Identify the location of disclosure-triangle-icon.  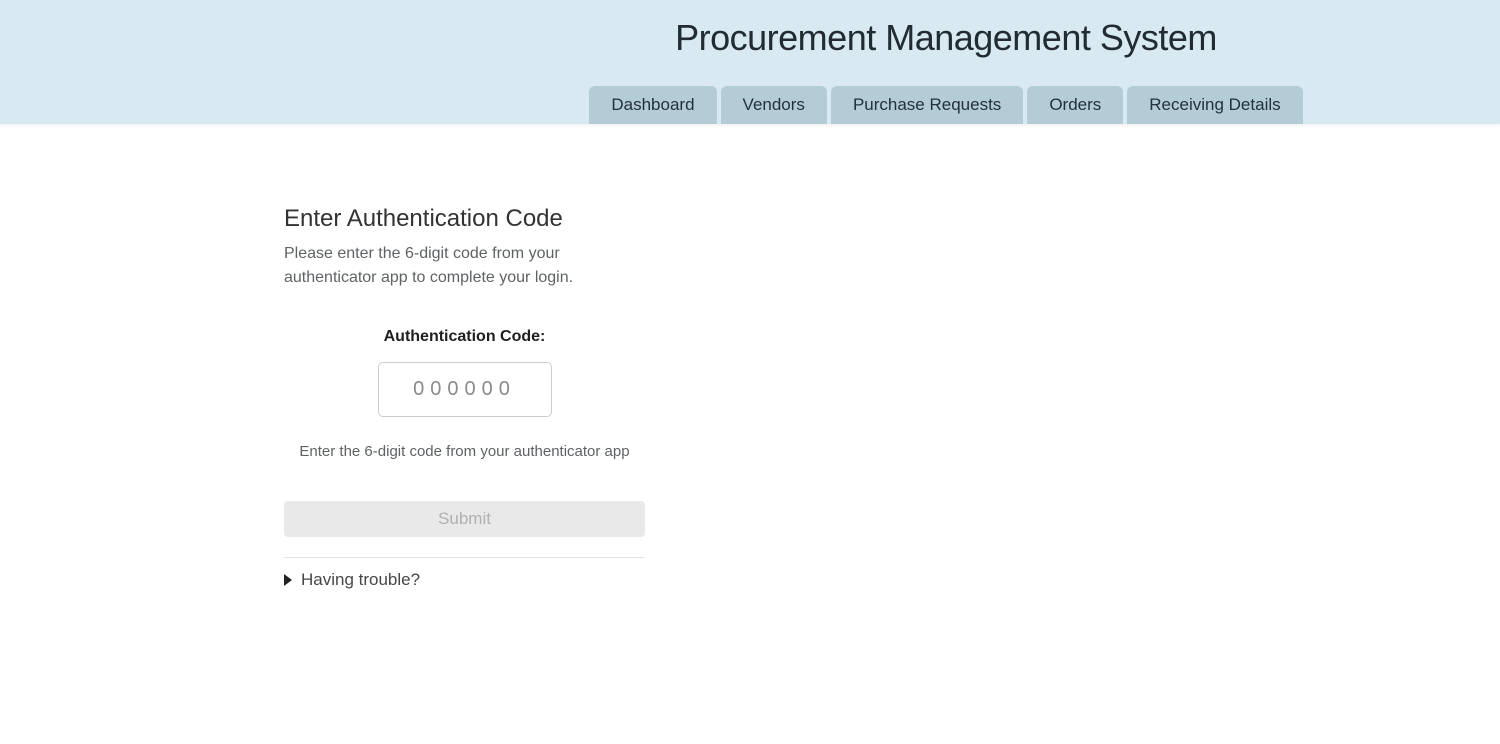
(288, 580).